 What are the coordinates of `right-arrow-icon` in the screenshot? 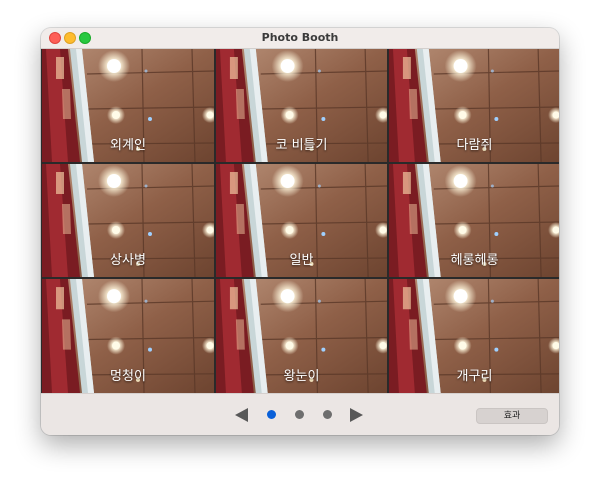 It's located at (356, 415).